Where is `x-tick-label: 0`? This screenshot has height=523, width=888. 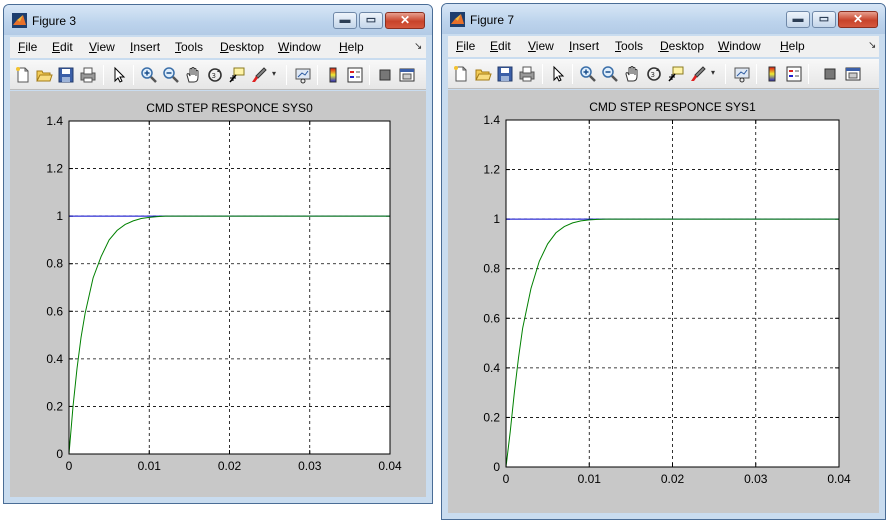
x-tick-label: 0 is located at coordinates (506, 479).